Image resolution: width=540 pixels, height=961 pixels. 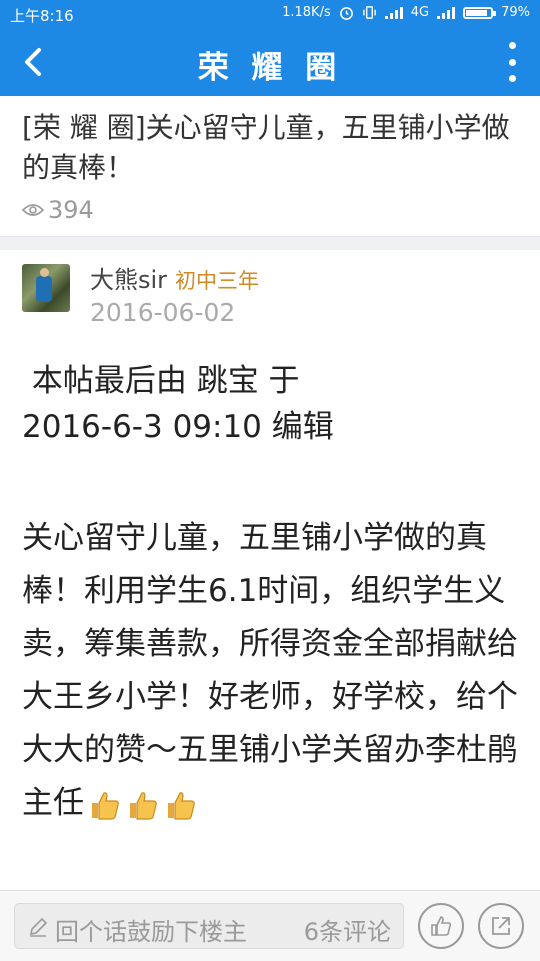 I want to click on thumbs-emoji-group, so click(x=143, y=805).